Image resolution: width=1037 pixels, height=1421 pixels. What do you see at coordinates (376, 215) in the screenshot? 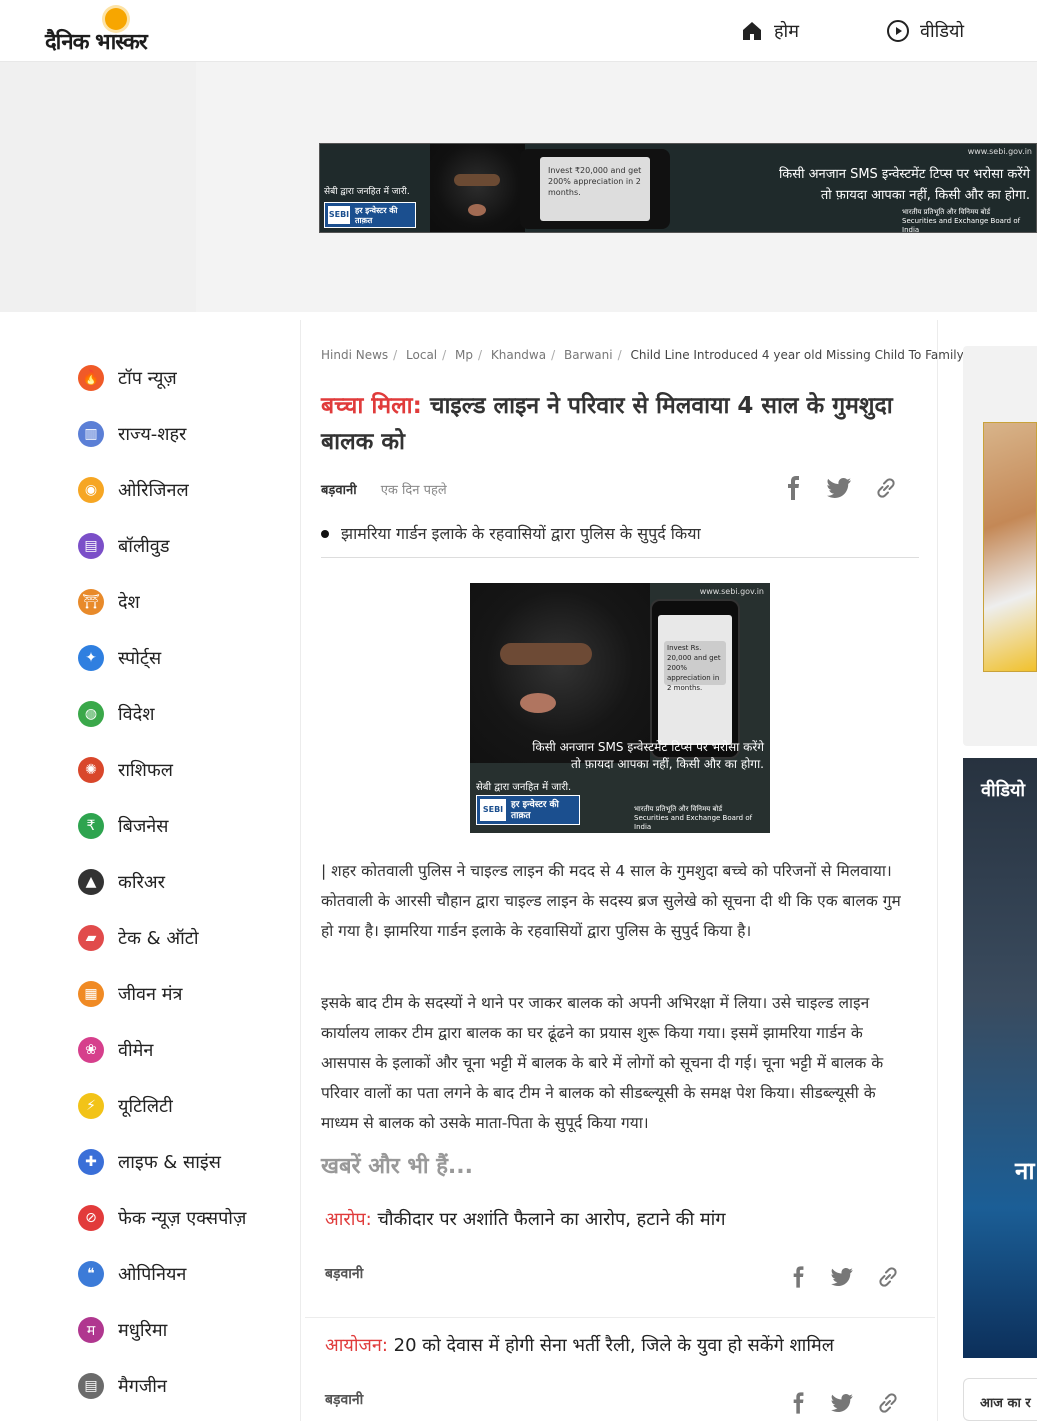
I see `badge-tagline: हर इन्वेस्टर की ताक़त` at bounding box center [376, 215].